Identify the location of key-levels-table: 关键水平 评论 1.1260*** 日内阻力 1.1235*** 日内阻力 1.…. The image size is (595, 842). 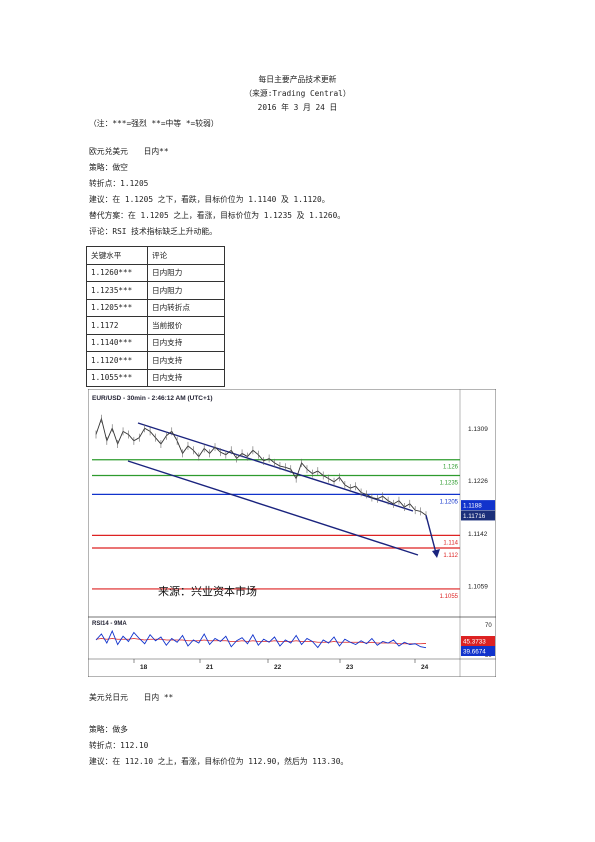
(155, 316).